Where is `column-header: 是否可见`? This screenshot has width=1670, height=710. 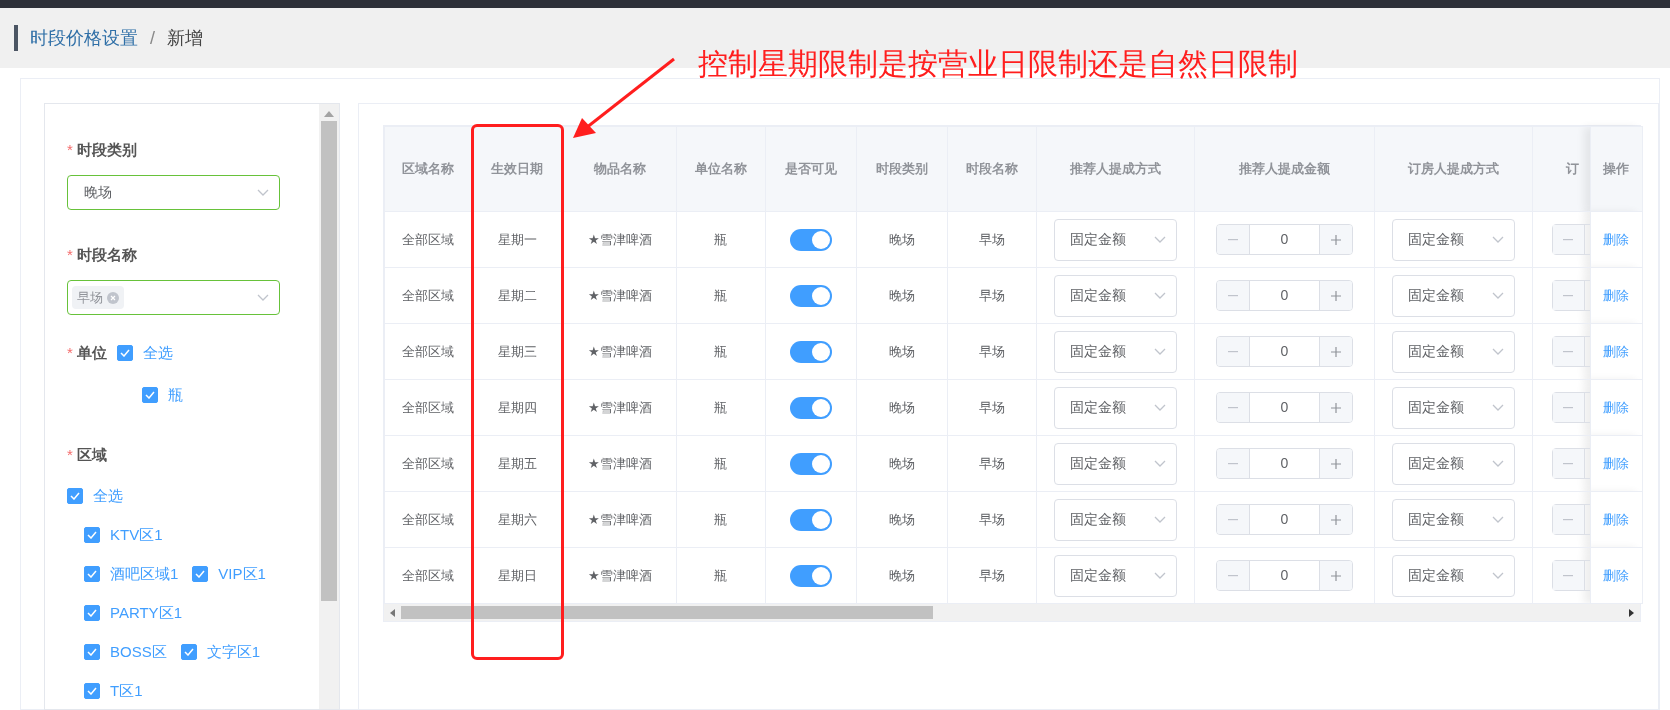
column-header: 是否可见 is located at coordinates (810, 169).